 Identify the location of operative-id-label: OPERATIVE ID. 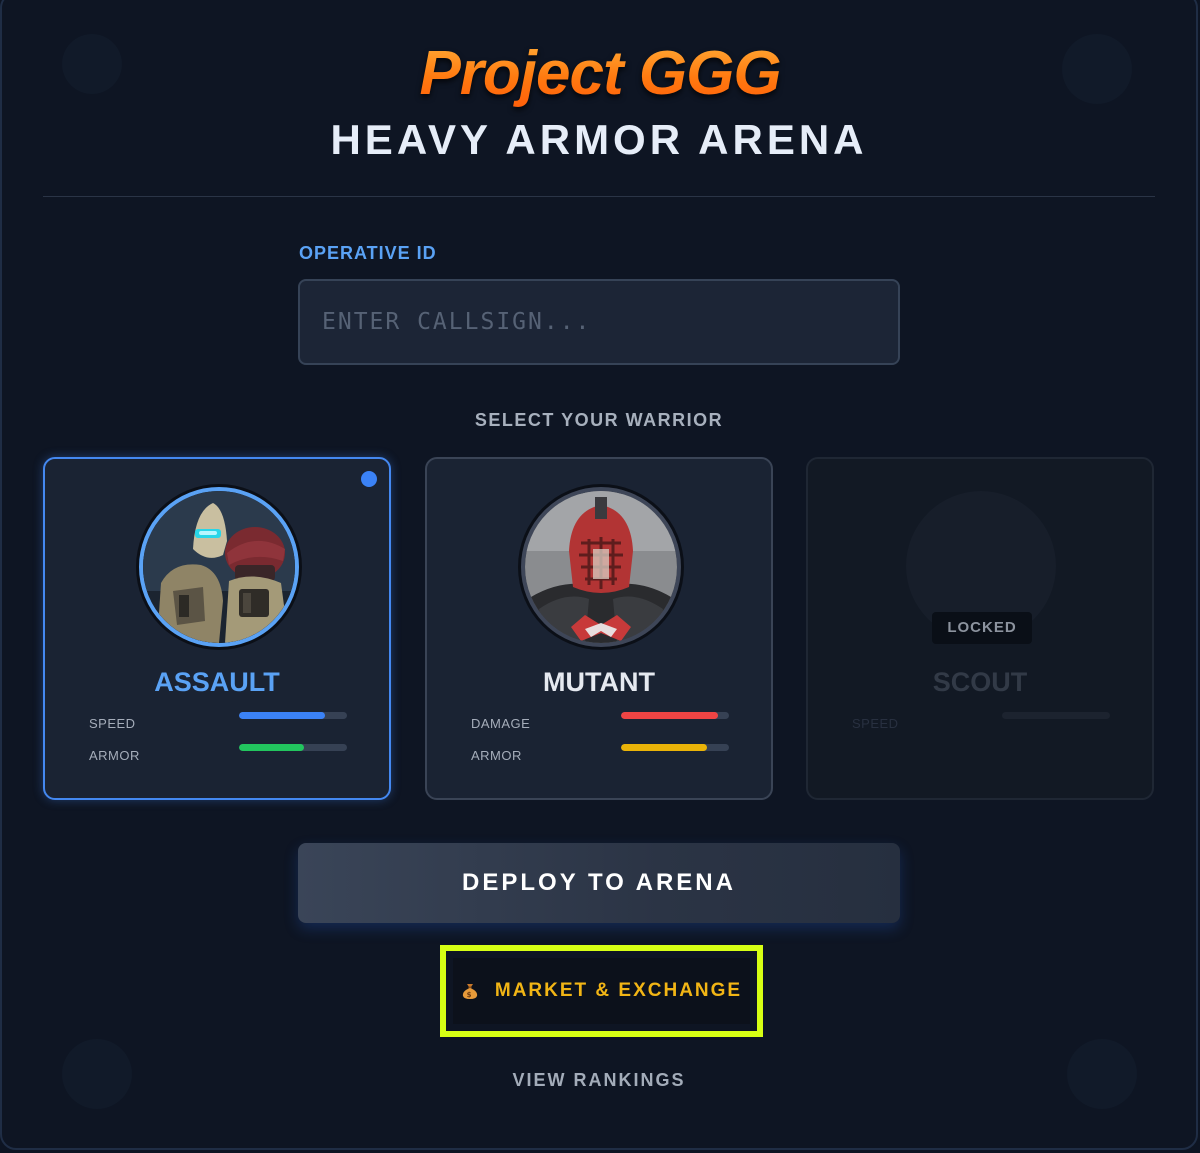
(368, 253).